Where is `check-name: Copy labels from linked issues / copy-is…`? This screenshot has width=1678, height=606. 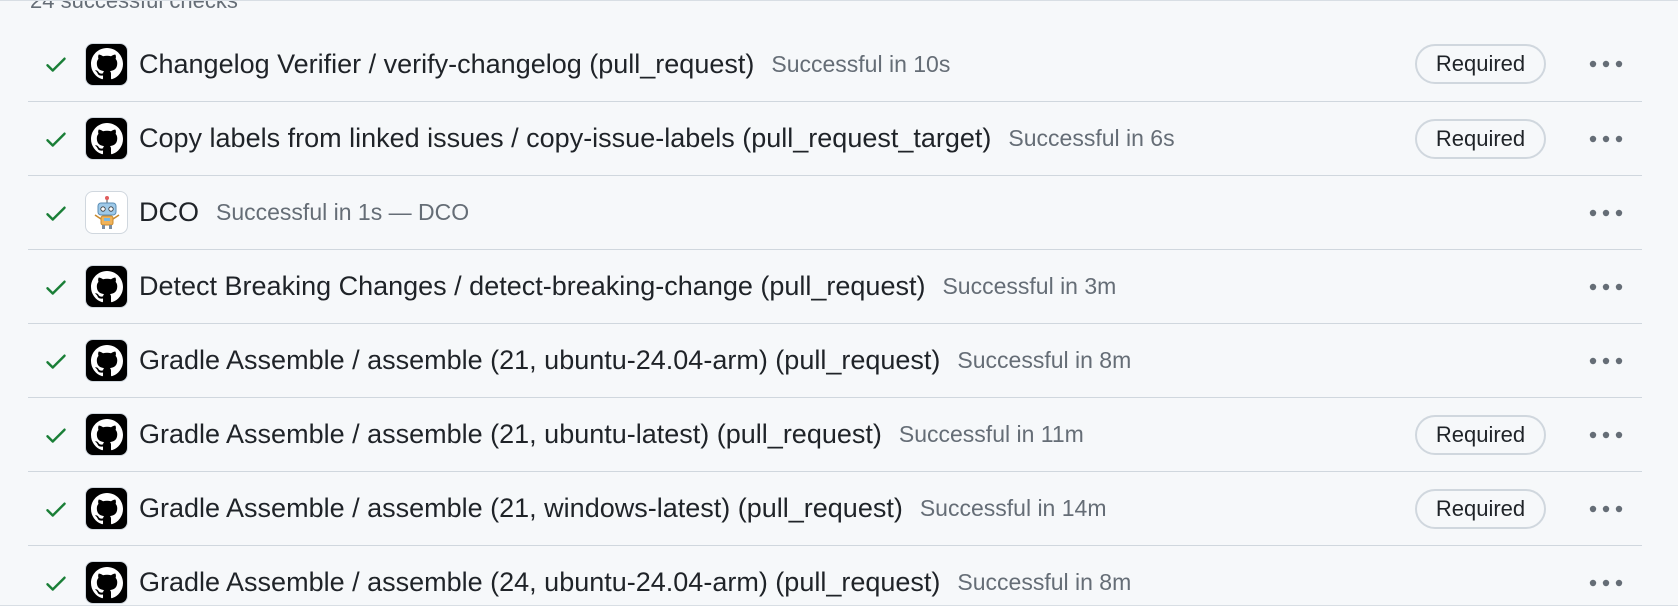
check-name: Copy labels from linked issues / copy-is… is located at coordinates (565, 138).